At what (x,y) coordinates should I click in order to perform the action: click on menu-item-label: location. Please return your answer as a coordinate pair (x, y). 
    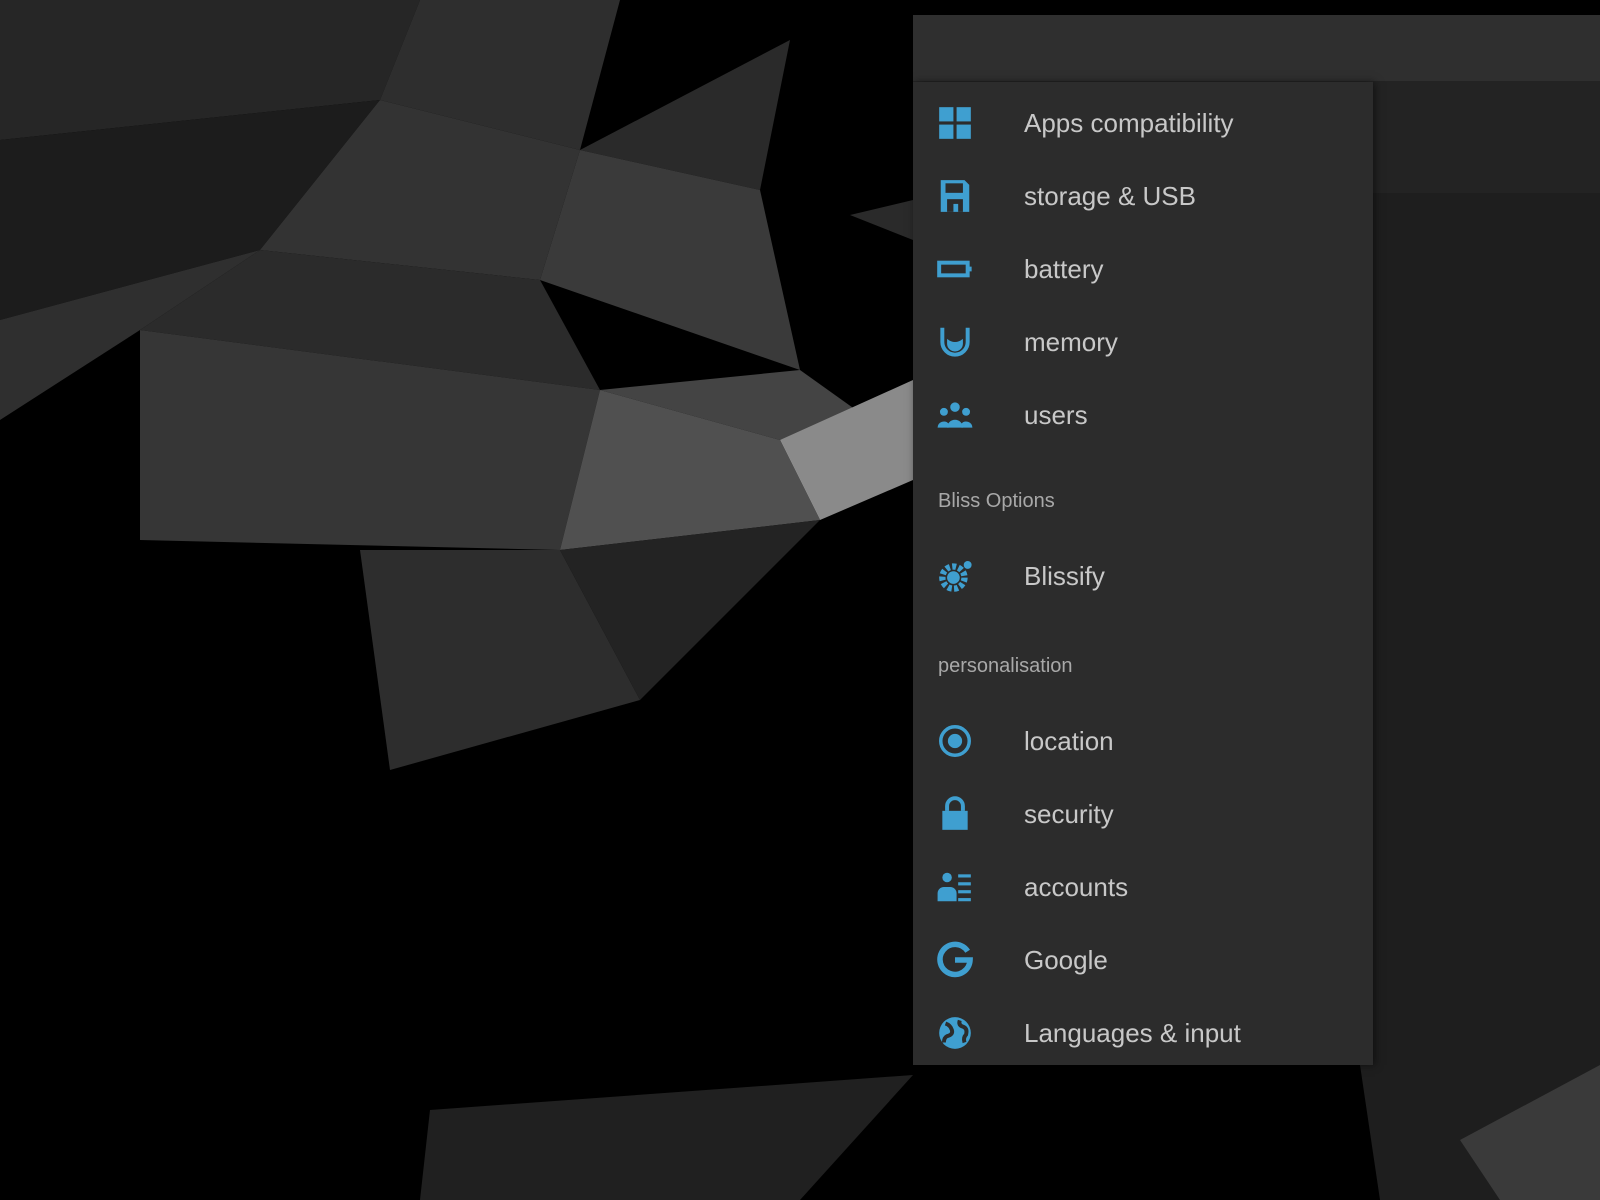
    Looking at the image, I should click on (1069, 740).